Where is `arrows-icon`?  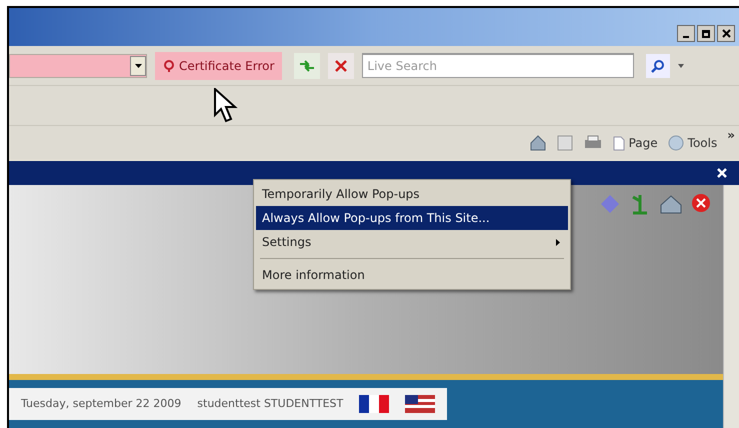
arrows-icon is located at coordinates (307, 66).